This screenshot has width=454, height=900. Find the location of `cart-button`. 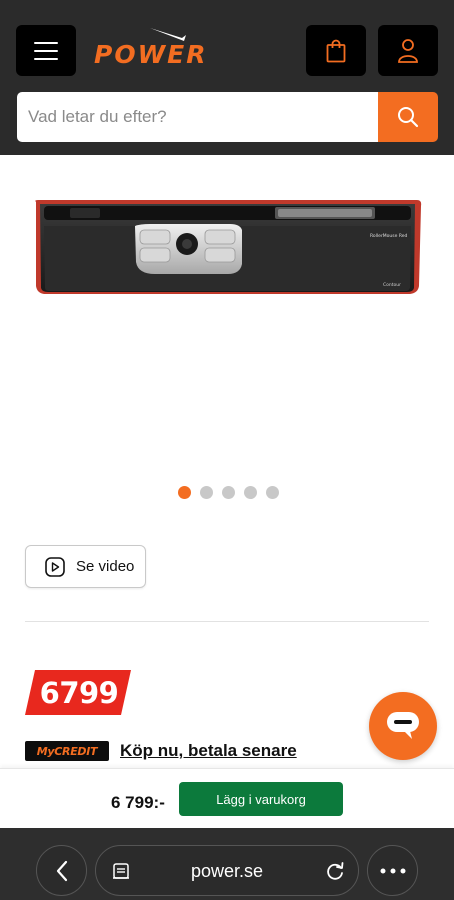

cart-button is located at coordinates (336, 50).